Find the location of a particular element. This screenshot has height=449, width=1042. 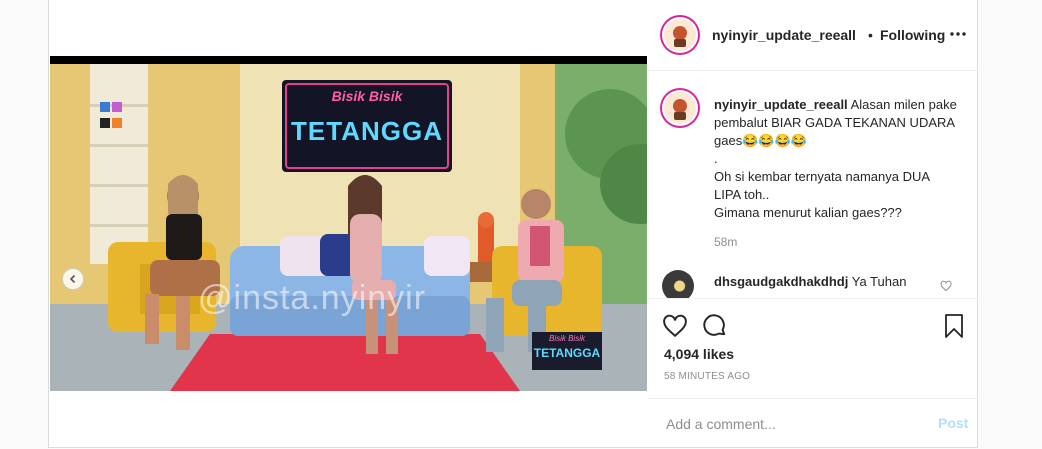

post-actions: 4,094 likes 58 MINUTES AGO is located at coordinates (813, 348).